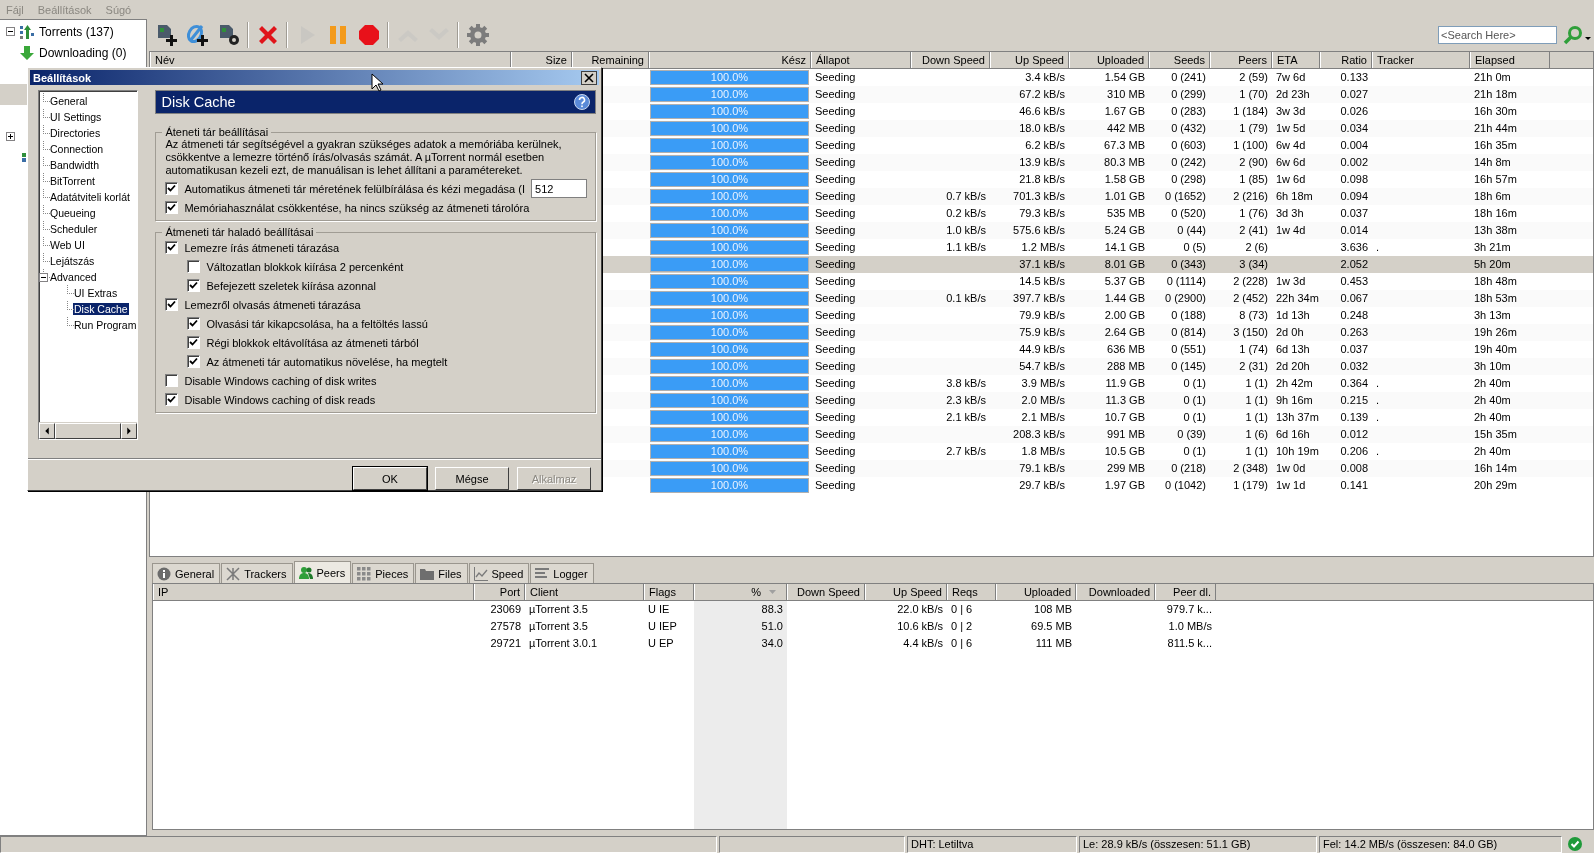 This screenshot has height=853, width=1594. Describe the element at coordinates (390, 478) in the screenshot. I see `dialog-button: OK` at that location.